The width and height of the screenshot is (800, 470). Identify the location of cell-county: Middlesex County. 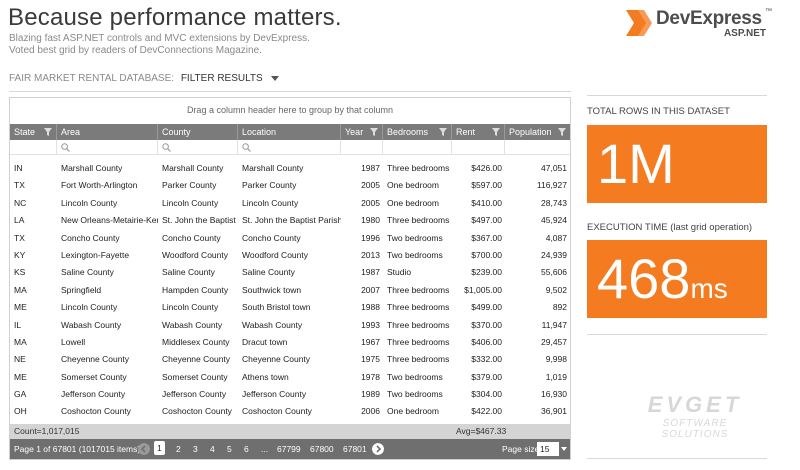
(198, 342).